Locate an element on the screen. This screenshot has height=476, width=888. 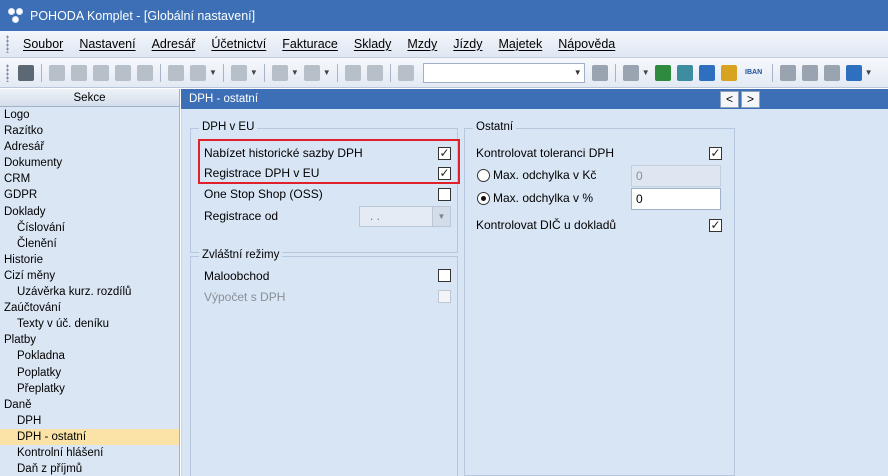
page-title: DPH - ostatní is located at coordinates (534, 99).